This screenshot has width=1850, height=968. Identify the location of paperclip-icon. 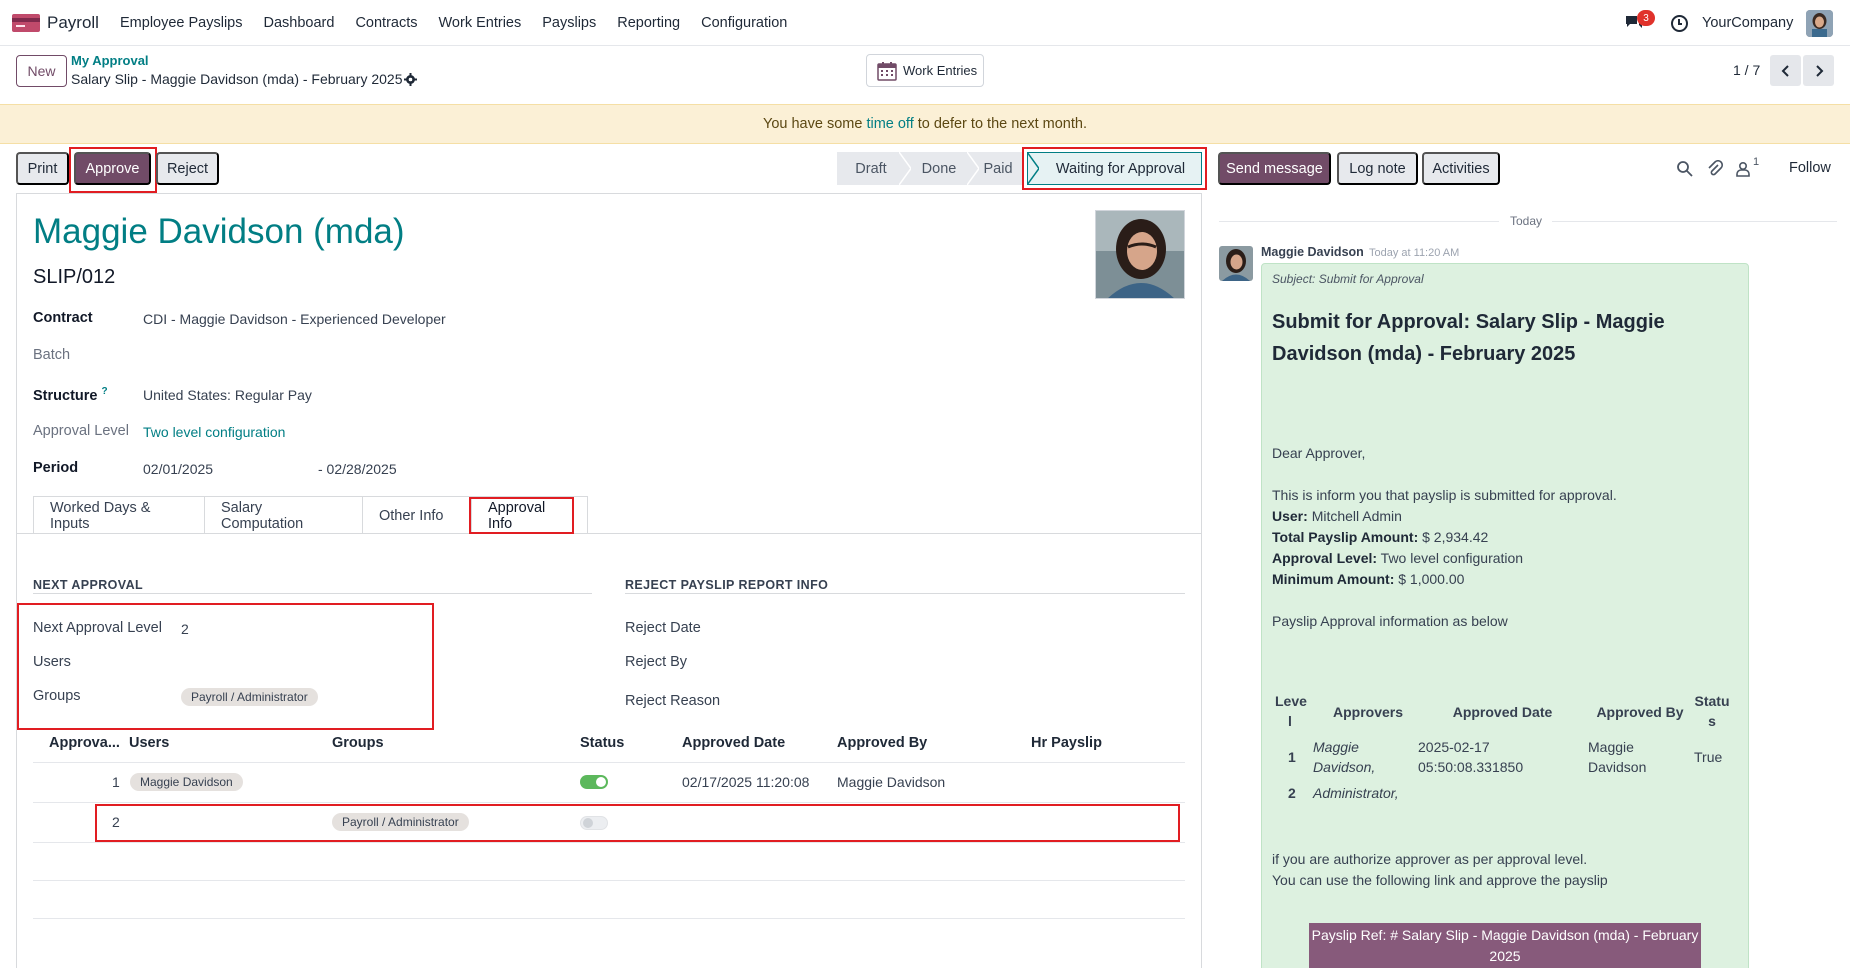
(1715, 169).